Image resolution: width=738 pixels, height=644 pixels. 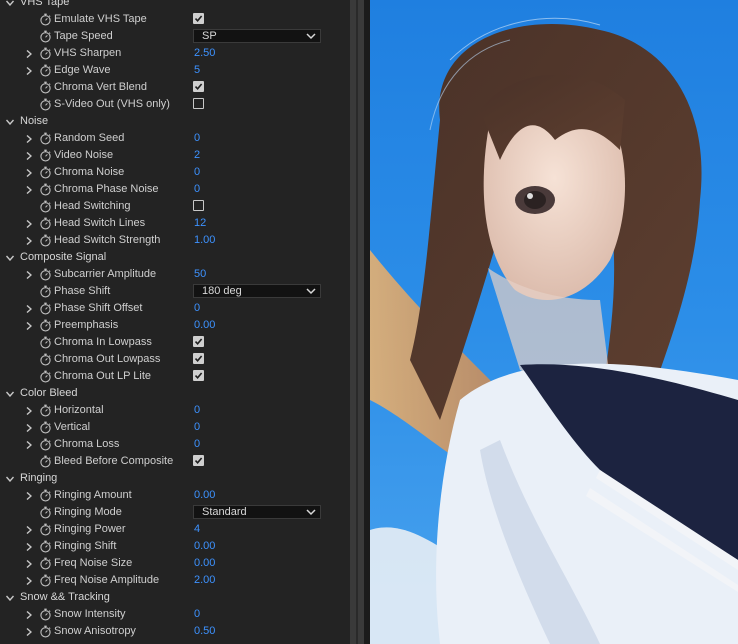 I want to click on param-value: 4, so click(x=197, y=529).